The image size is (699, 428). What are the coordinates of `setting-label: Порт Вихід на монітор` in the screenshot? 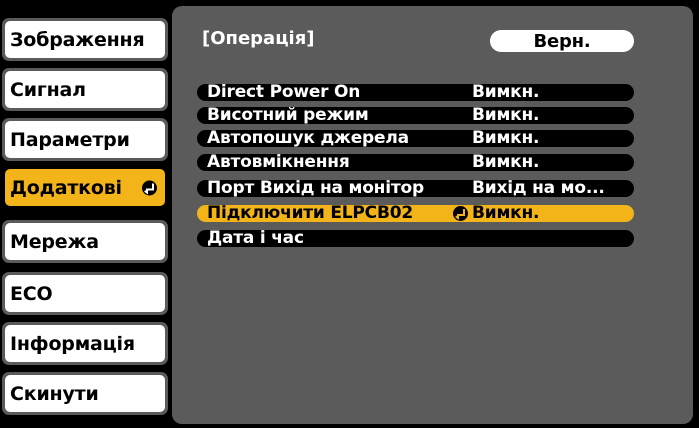 It's located at (315, 188).